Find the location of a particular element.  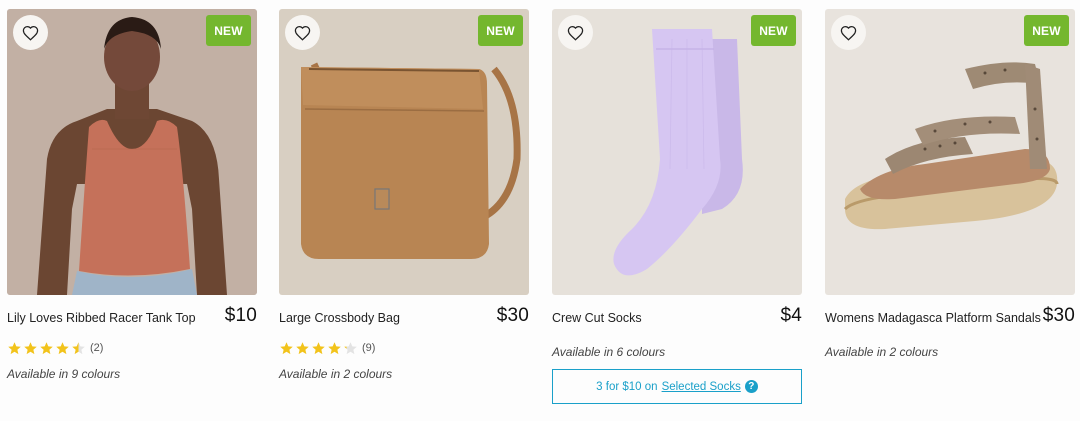

product-name: Crew Cut Socks is located at coordinates (597, 318).